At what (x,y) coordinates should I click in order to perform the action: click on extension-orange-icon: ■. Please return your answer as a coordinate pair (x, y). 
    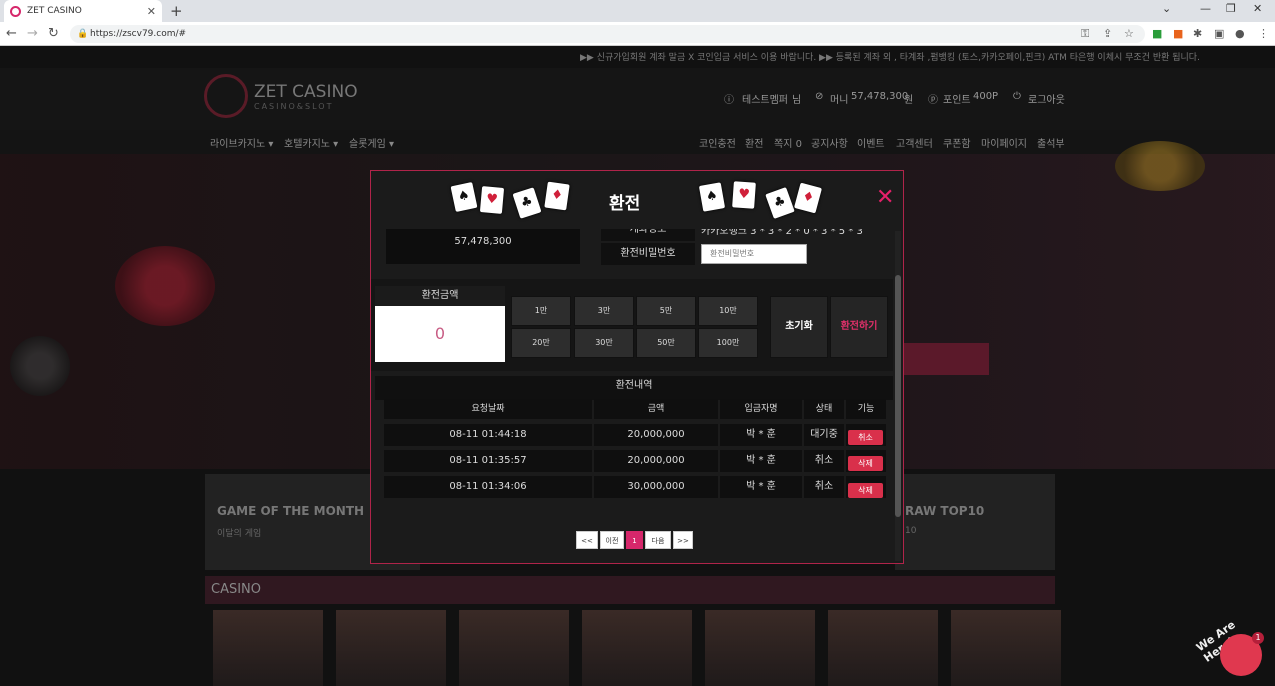
    Looking at the image, I should click on (1178, 33).